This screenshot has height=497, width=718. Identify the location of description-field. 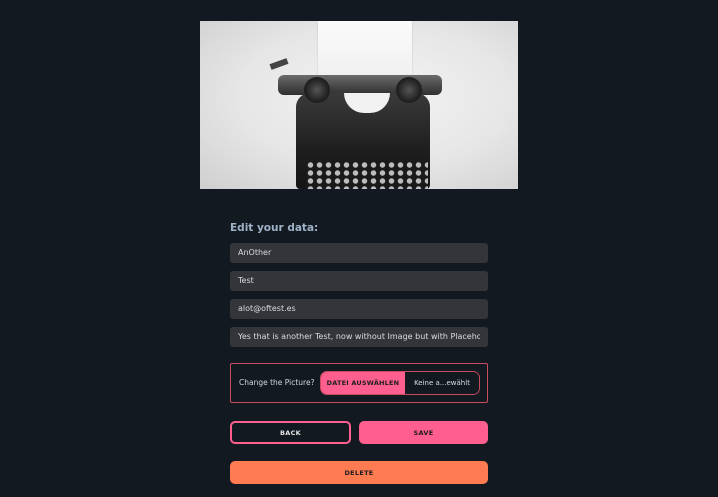
(359, 337).